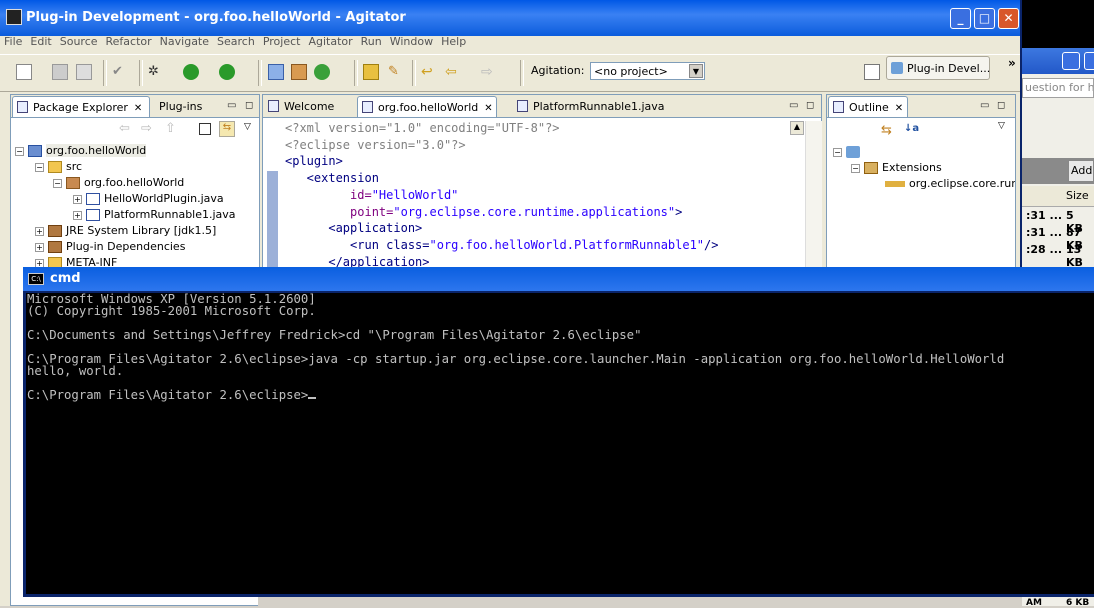  What do you see at coordinates (921, 106) in the screenshot?
I see `outline-tabbar: Outline ✕ ▭ ◻` at bounding box center [921, 106].